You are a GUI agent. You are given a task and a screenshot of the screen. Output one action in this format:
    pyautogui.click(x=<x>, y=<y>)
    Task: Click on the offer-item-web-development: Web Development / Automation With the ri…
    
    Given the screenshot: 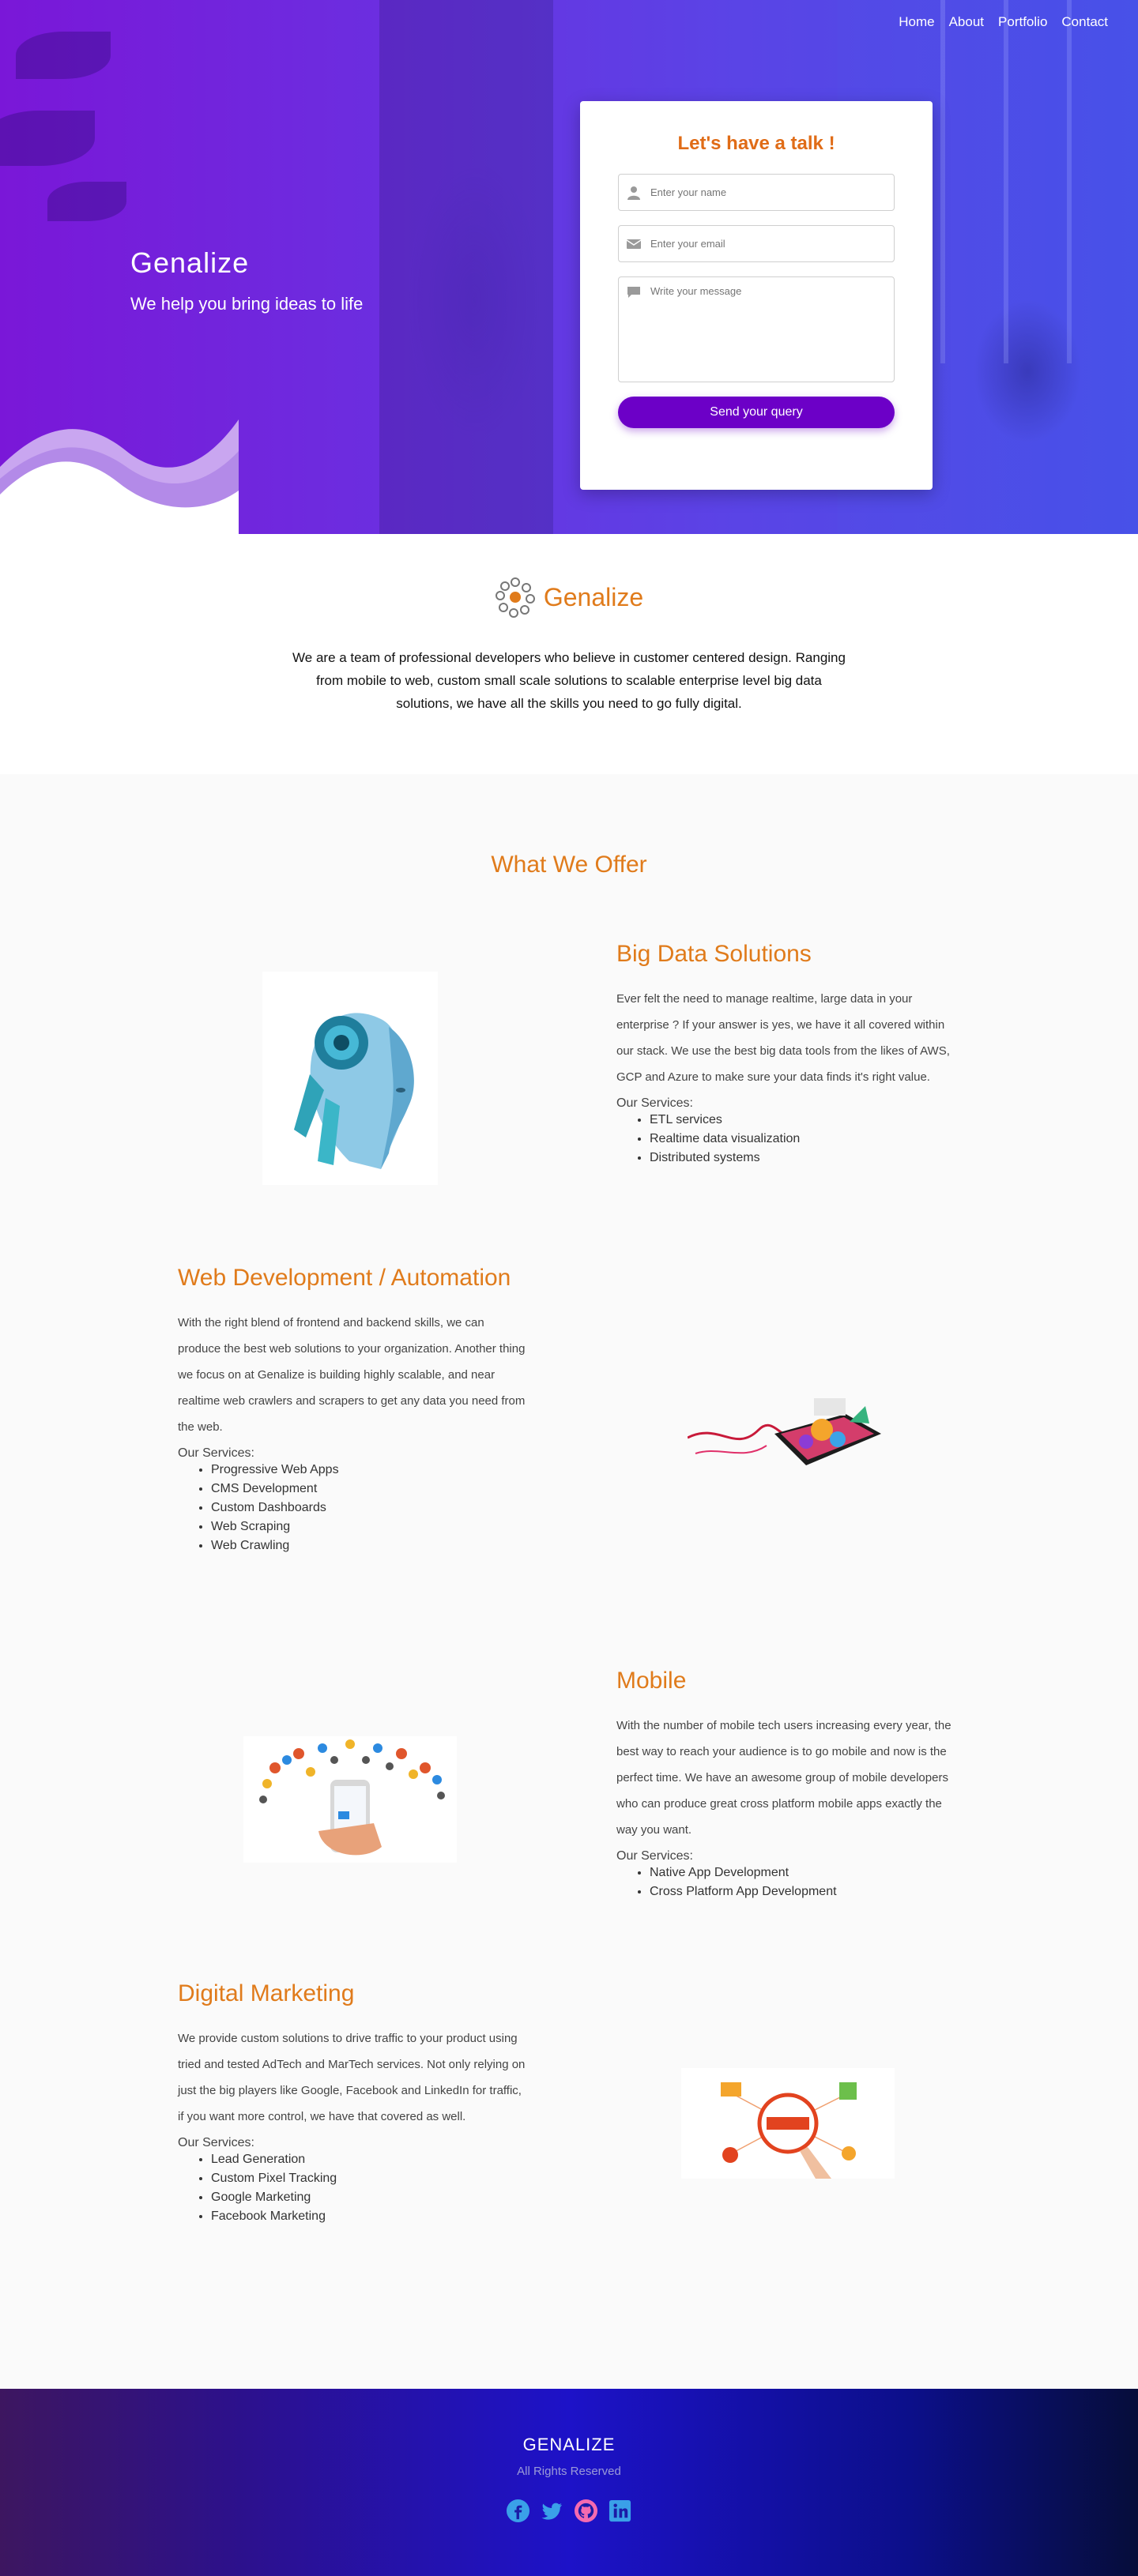 What is the action you would take?
    pyautogui.click(x=352, y=1410)
    